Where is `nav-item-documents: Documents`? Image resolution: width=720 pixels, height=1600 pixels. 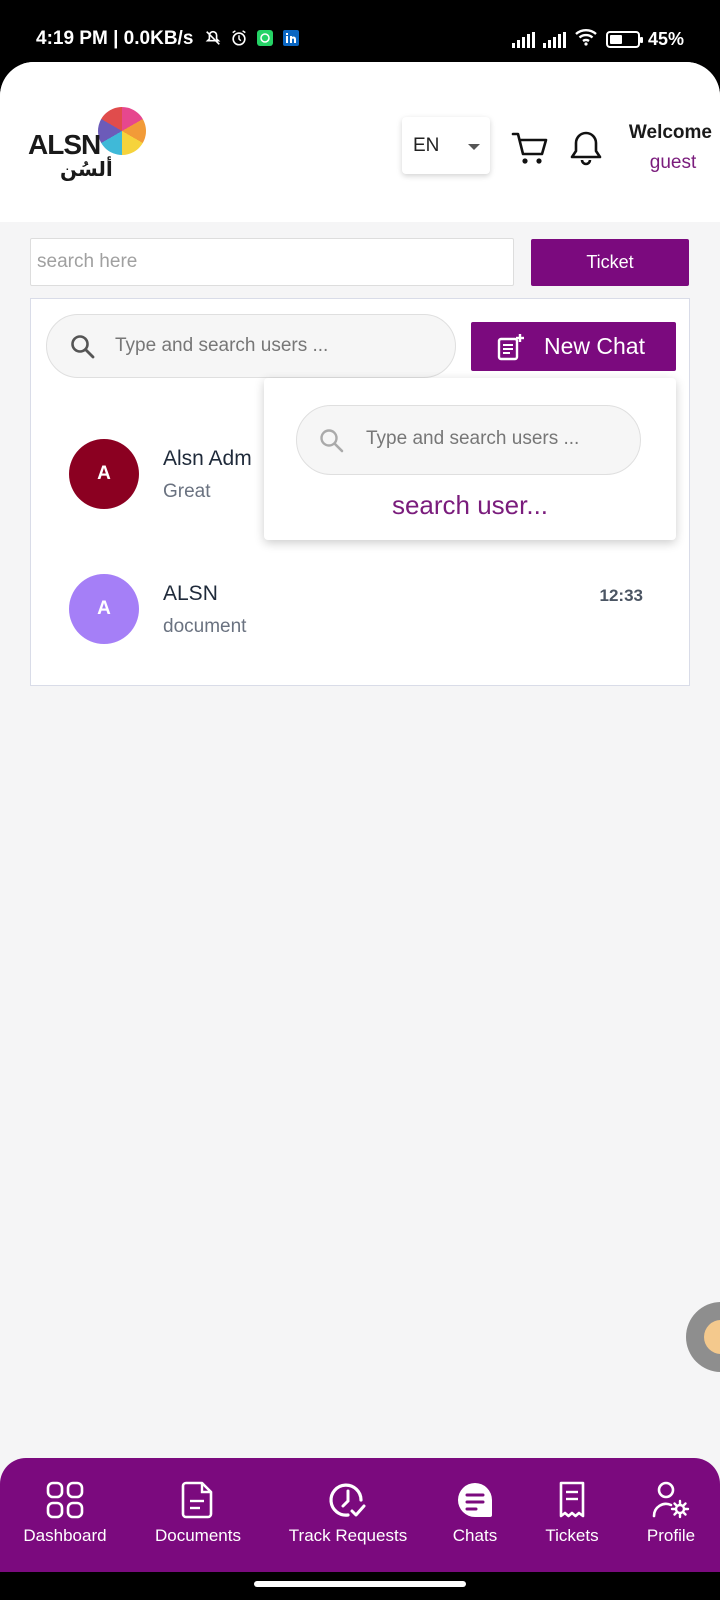
nav-item-documents: Documents is located at coordinates (198, 1515).